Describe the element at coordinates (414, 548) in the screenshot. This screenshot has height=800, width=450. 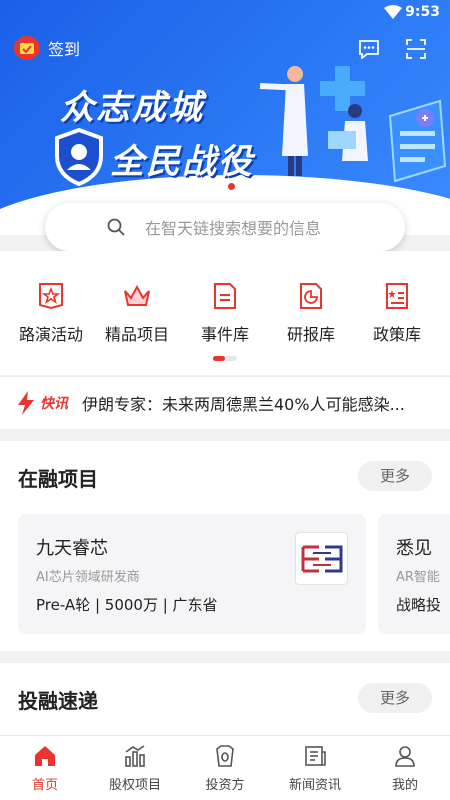
I see `project-name: 悉见` at that location.